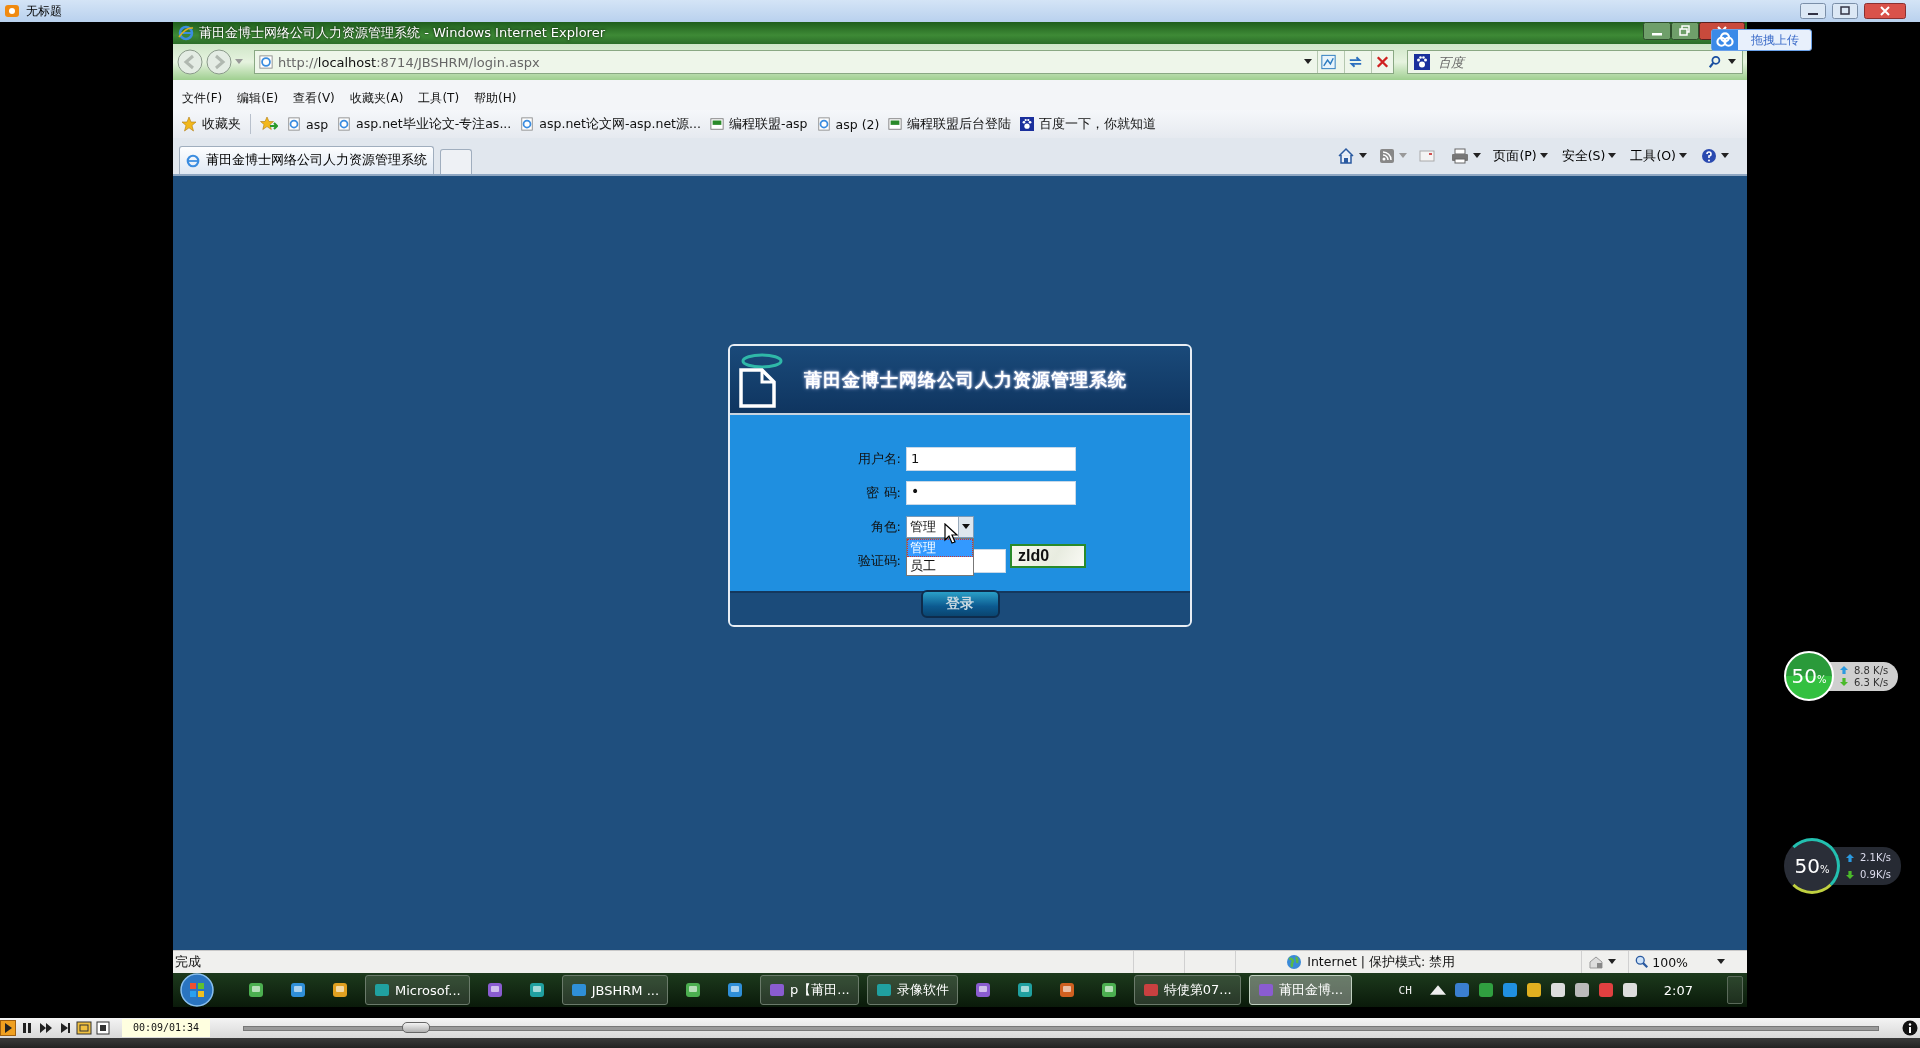 This screenshot has width=1920, height=1048. What do you see at coordinates (758, 124) in the screenshot?
I see `bookmark-link: 编程联盟-asp` at bounding box center [758, 124].